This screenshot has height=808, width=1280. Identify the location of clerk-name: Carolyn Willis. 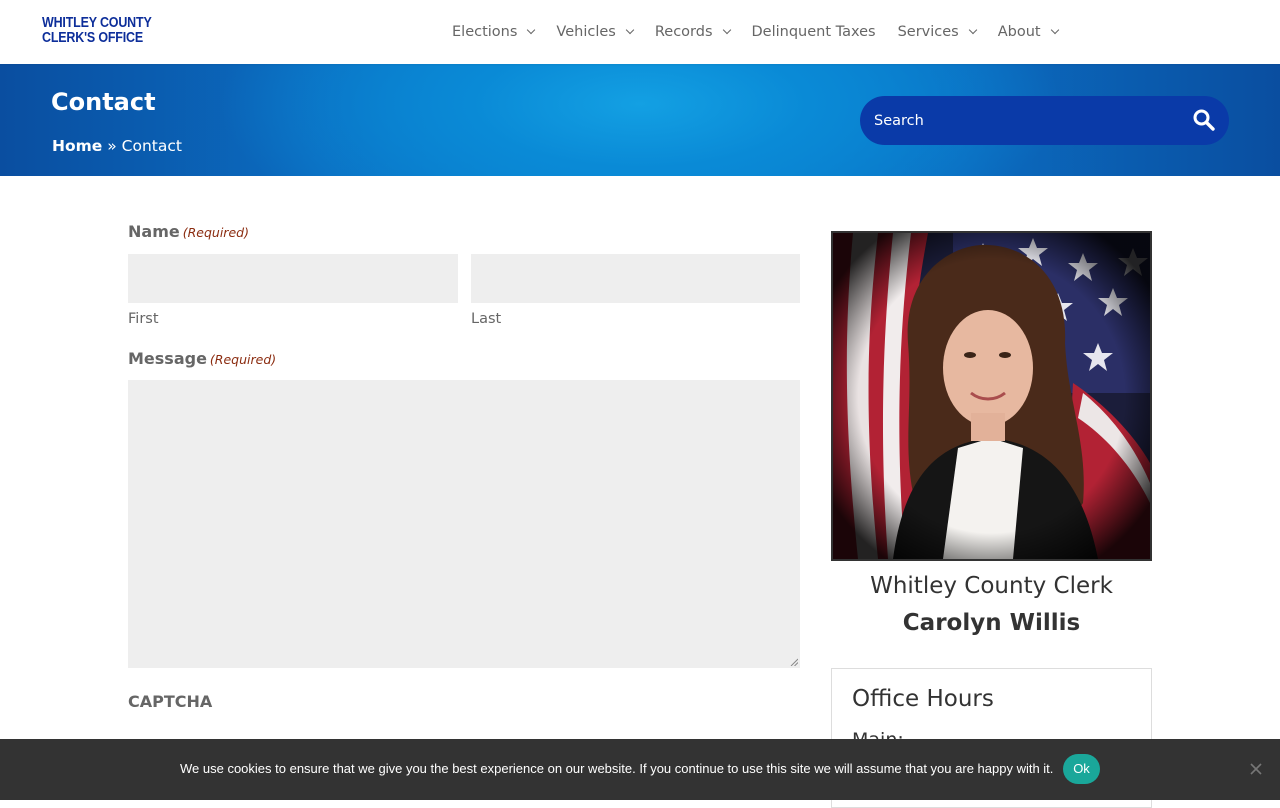
(991, 623).